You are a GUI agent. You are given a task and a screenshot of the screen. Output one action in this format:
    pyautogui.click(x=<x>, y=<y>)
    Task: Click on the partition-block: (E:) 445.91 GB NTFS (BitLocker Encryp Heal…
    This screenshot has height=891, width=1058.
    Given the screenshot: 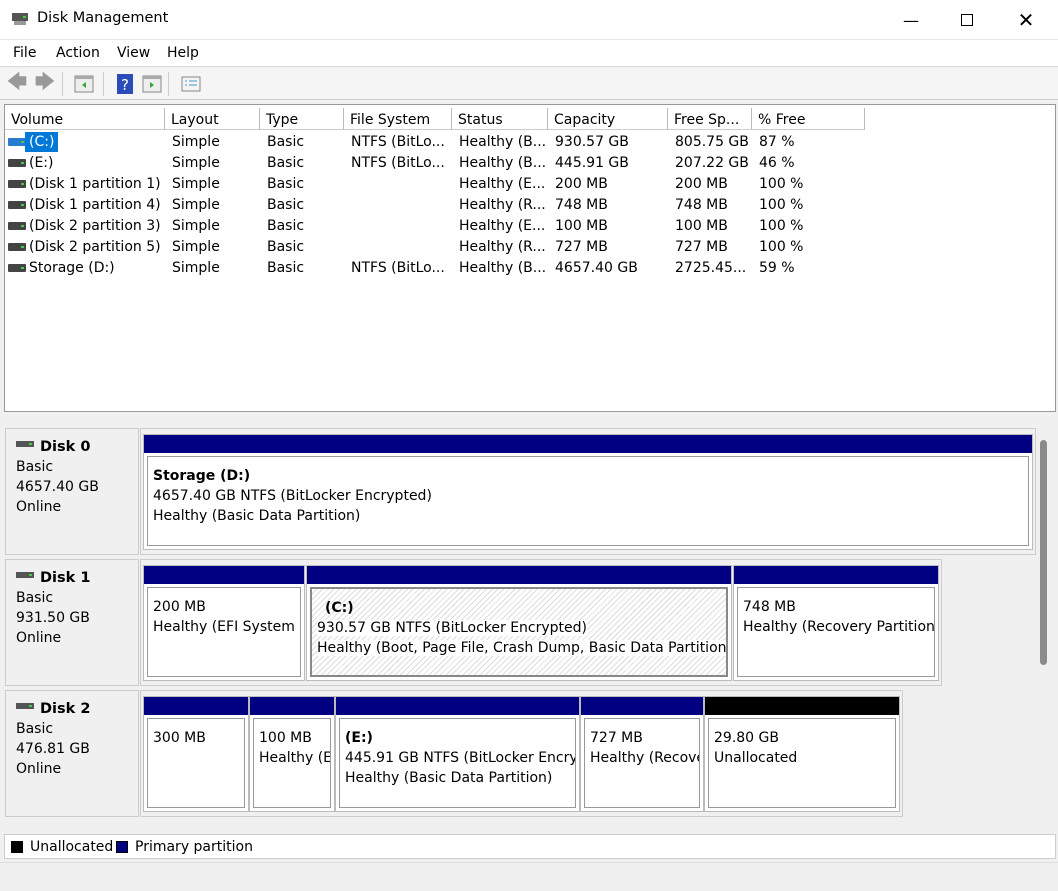 What is the action you would take?
    pyautogui.click(x=457, y=754)
    